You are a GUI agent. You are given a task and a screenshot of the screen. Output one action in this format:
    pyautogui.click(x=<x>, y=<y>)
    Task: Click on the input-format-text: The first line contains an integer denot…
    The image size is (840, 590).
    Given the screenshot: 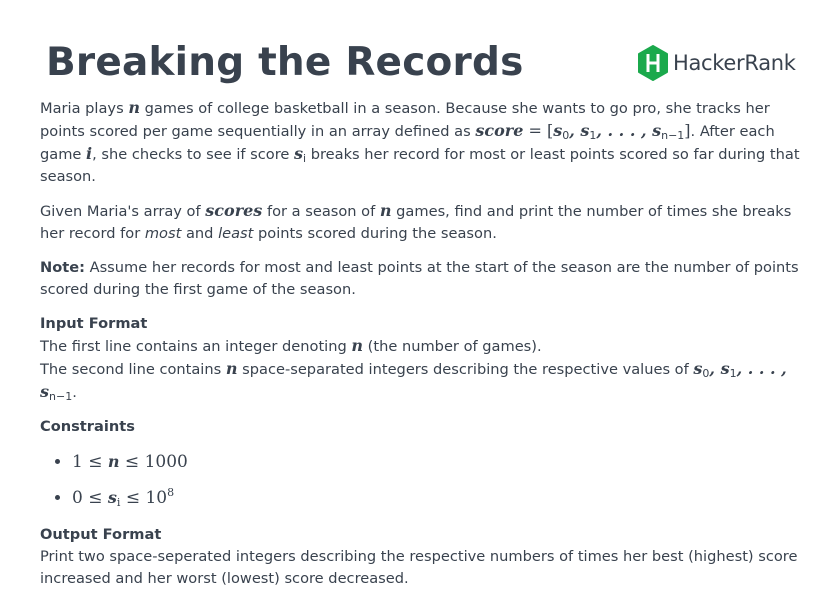 What is the action you would take?
    pyautogui.click(x=413, y=369)
    